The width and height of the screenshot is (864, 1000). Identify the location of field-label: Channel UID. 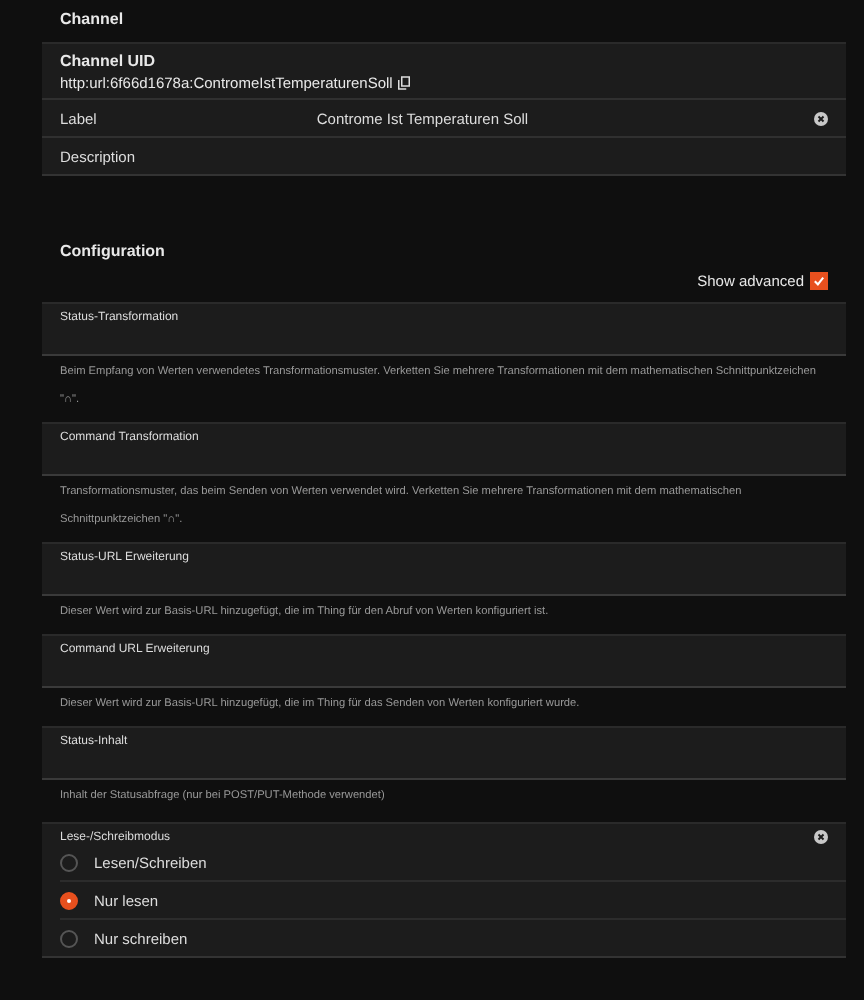
(109, 61).